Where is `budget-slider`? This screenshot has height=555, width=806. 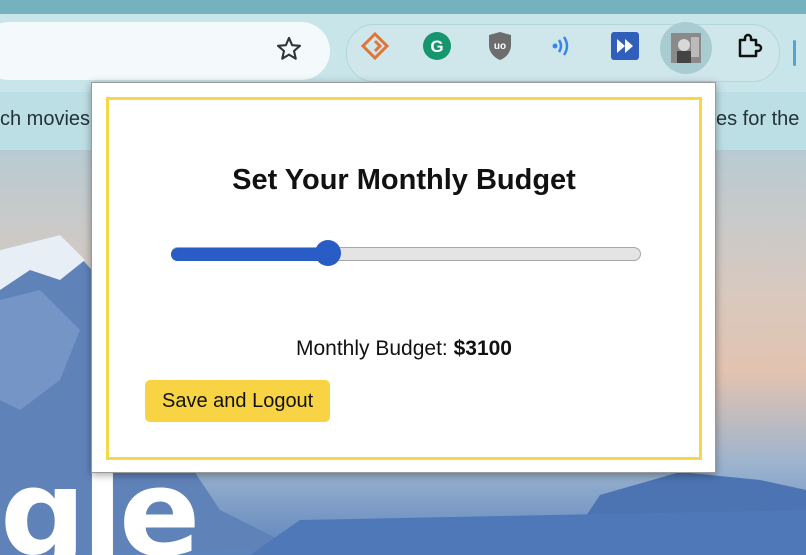 budget-slider is located at coordinates (406, 254).